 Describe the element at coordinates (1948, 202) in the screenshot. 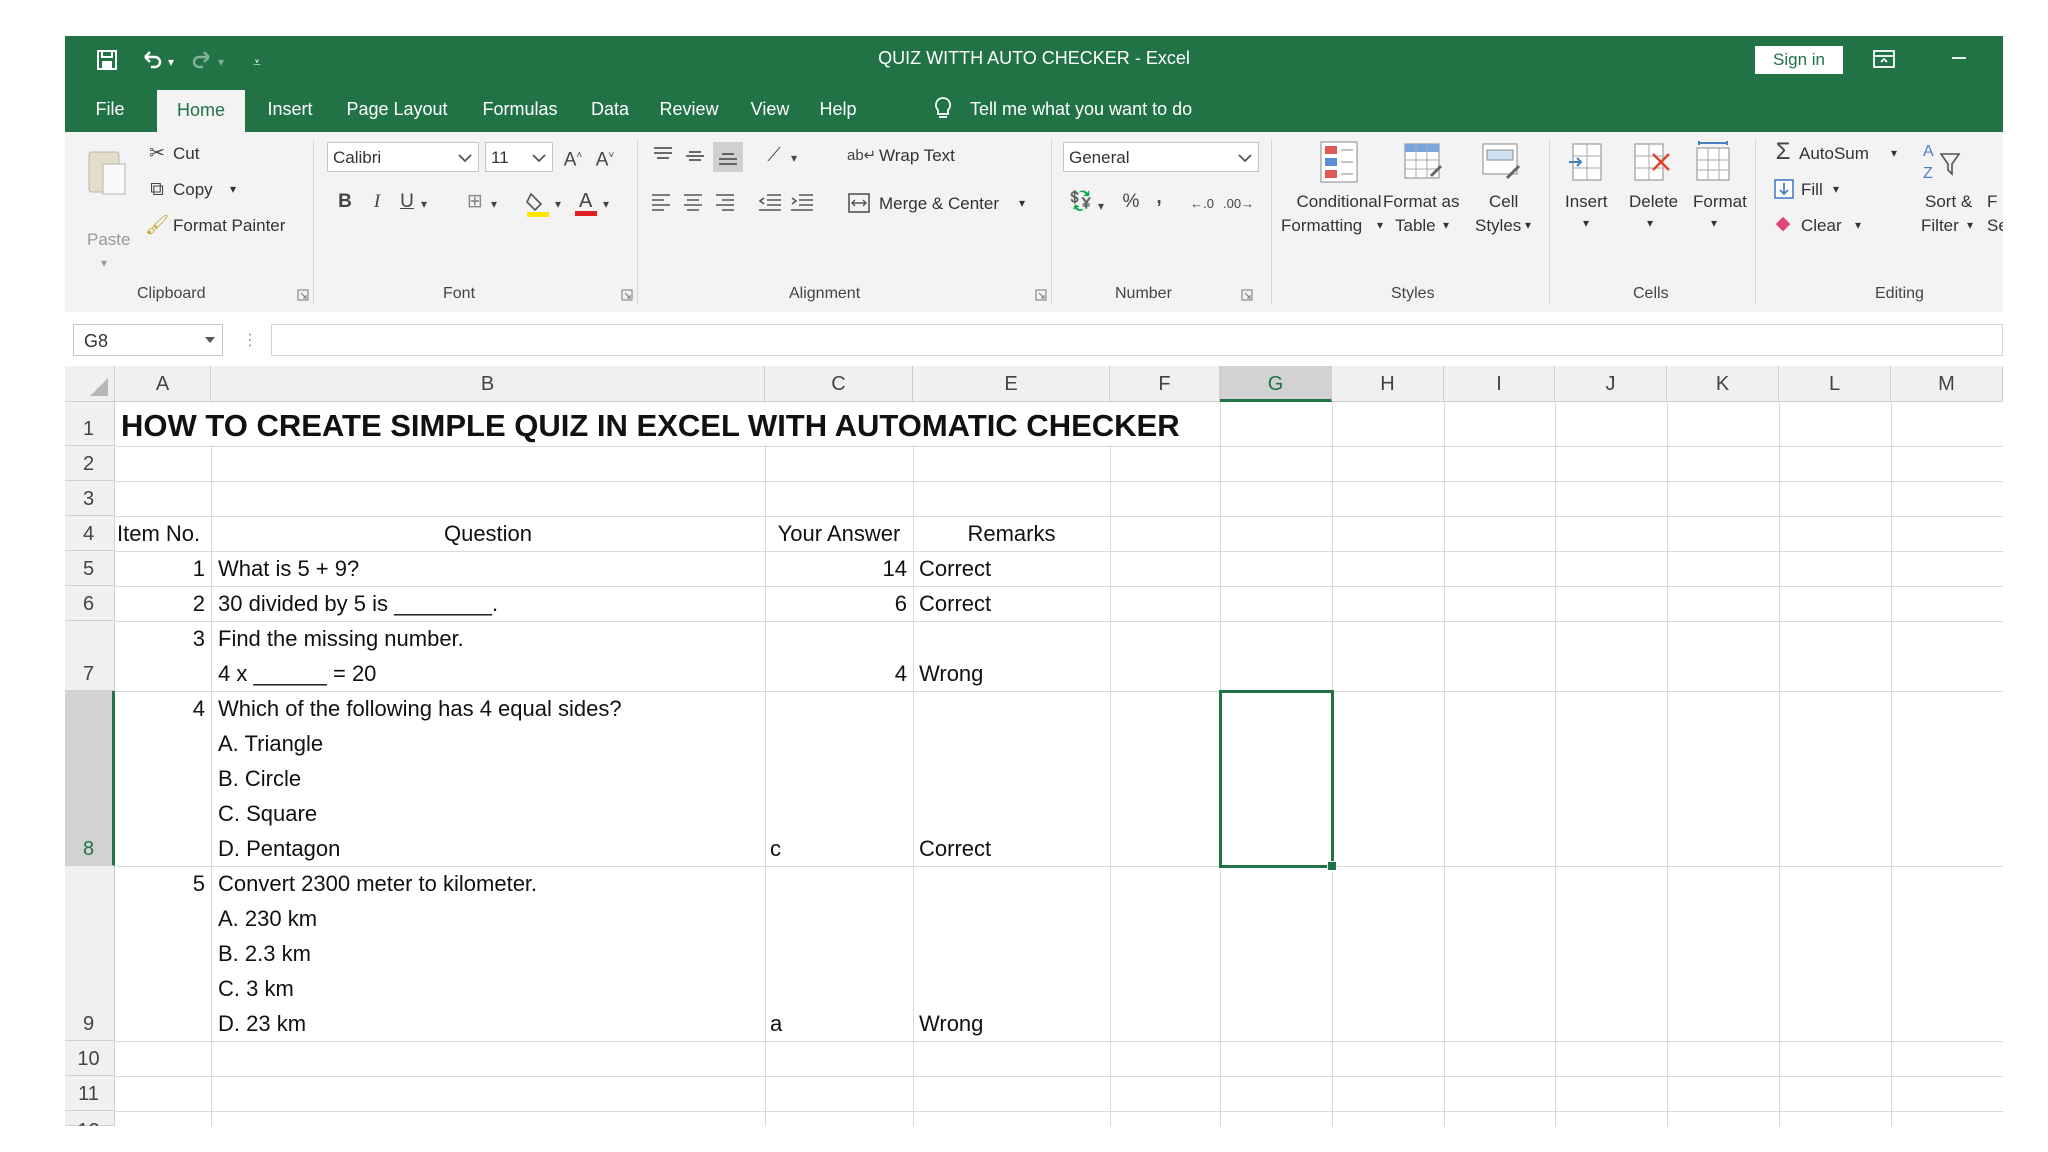

I see `sort-filter-button: Sort &` at that location.